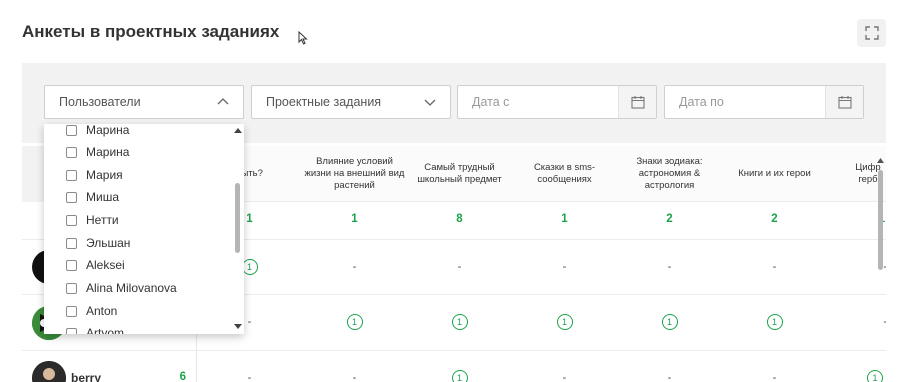  What do you see at coordinates (91, 311) in the screenshot?
I see `user-option: Anton` at bounding box center [91, 311].